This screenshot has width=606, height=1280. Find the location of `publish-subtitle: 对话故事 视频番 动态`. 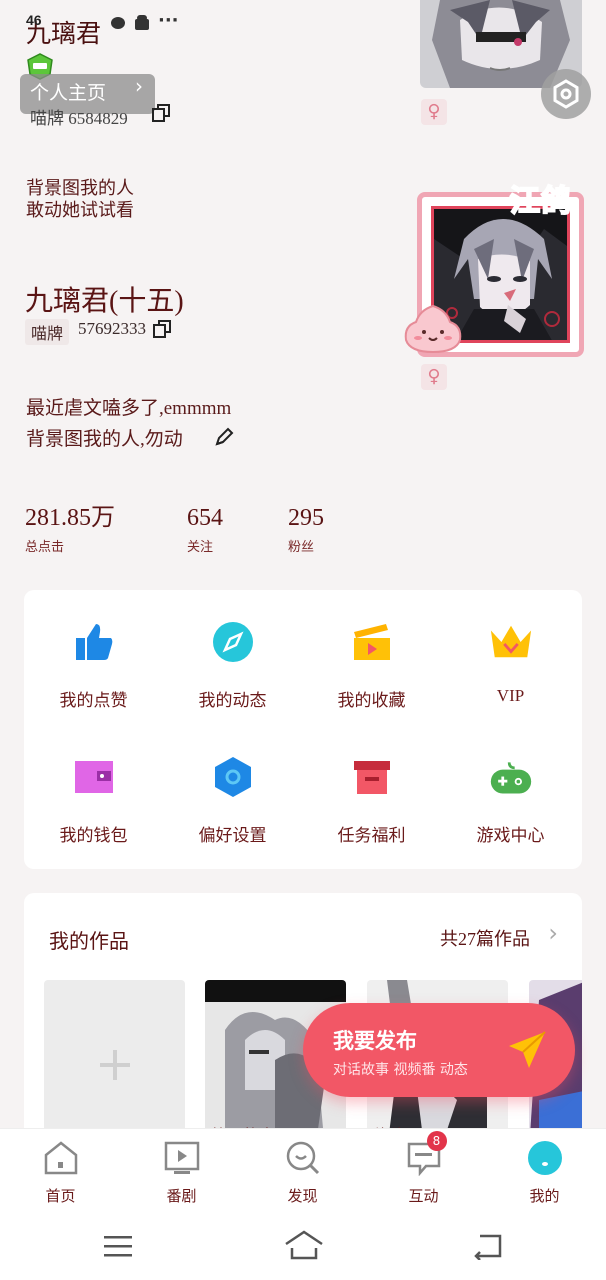

publish-subtitle: 对话故事 视频番 动态 is located at coordinates (400, 1070).